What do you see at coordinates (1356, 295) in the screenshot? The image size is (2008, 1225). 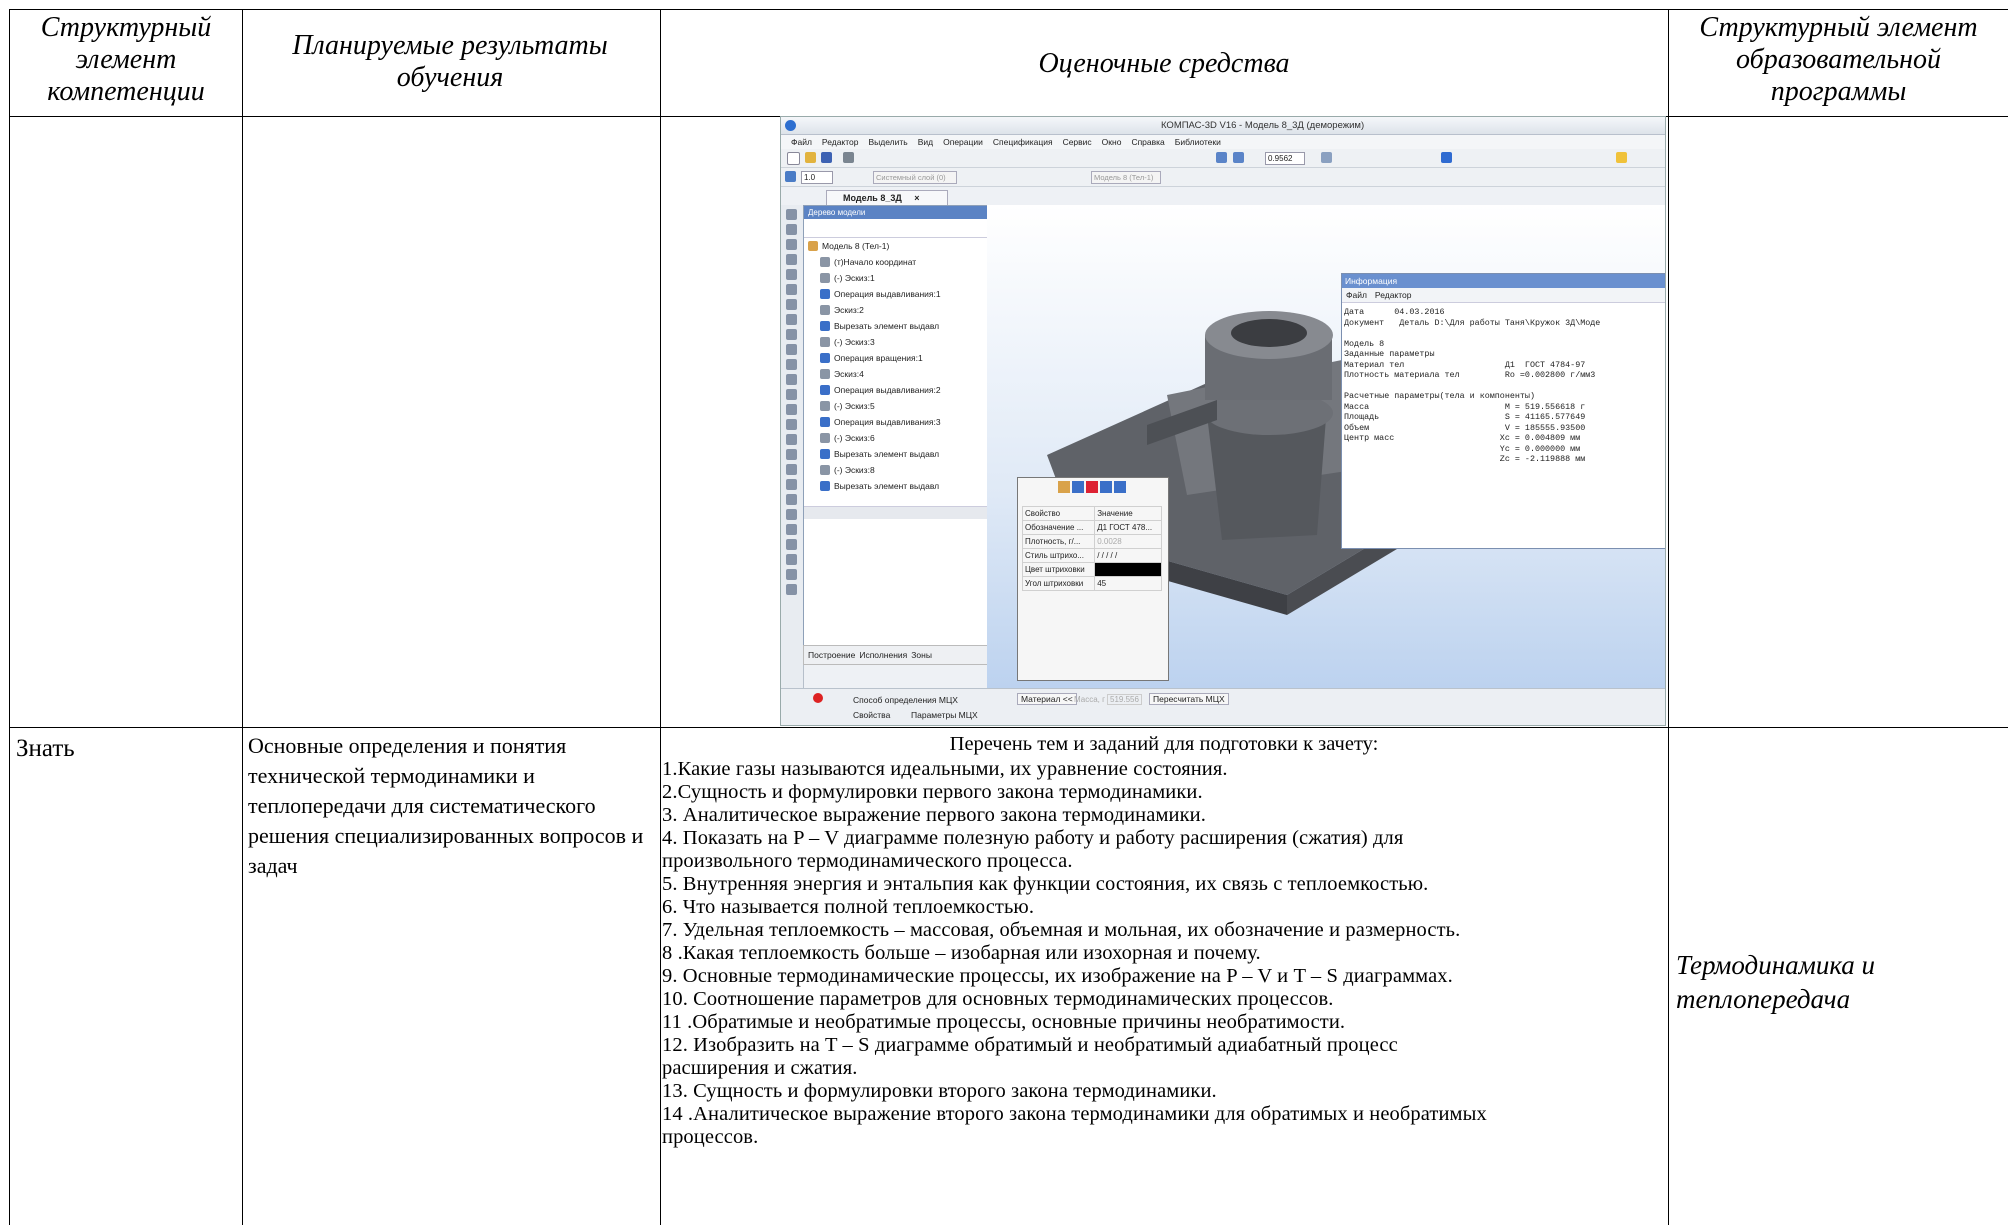 I see `info-menu-item: Файл` at bounding box center [1356, 295].